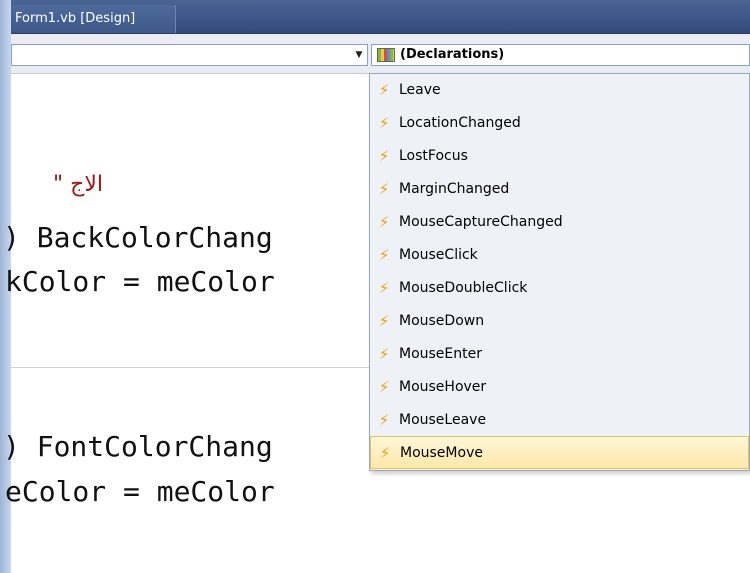 Image resolution: width=750 pixels, height=573 pixels. What do you see at coordinates (559, 255) in the screenshot?
I see `dropdown-item-mouseclick: ⚡ MouseClick` at bounding box center [559, 255].